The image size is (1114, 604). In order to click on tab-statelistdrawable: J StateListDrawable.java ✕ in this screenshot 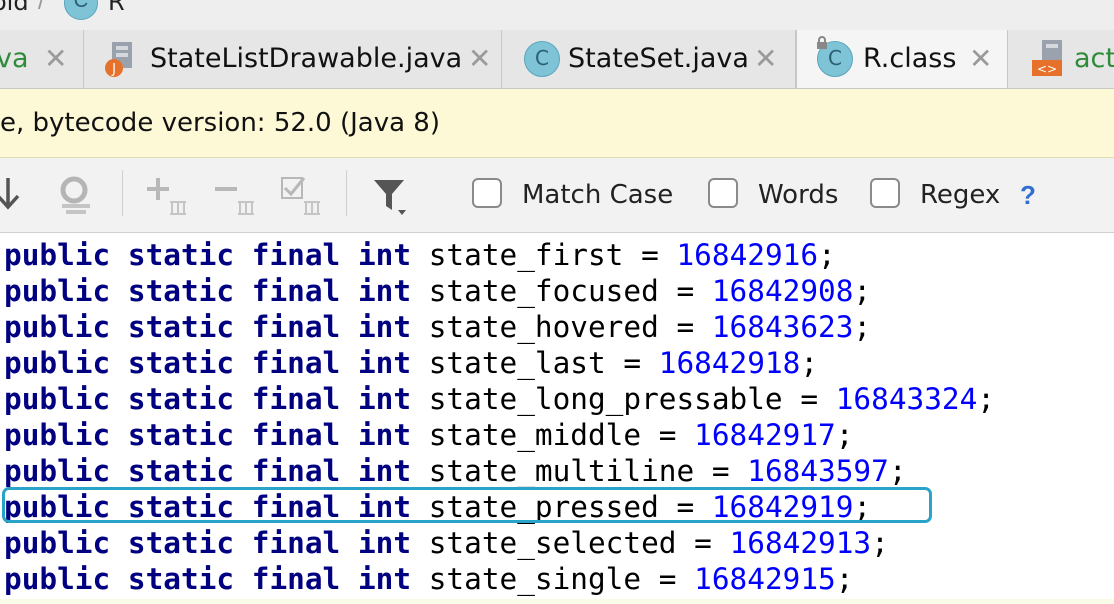, I will do `click(293, 59)`.